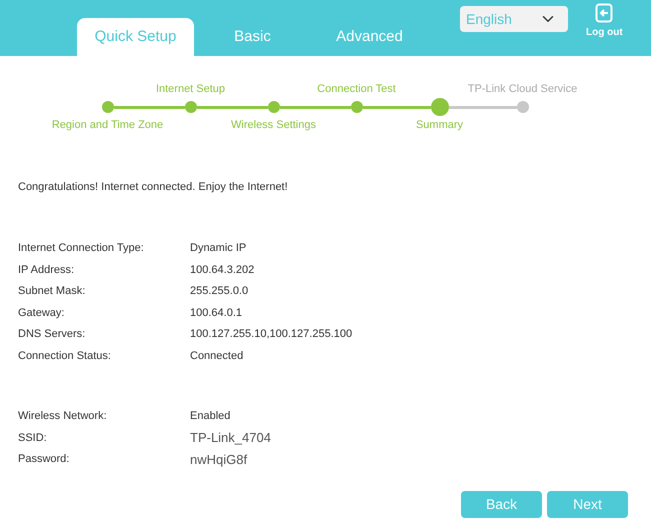 The image size is (651, 532). What do you see at coordinates (217, 356) in the screenshot?
I see `field-value: Connected` at bounding box center [217, 356].